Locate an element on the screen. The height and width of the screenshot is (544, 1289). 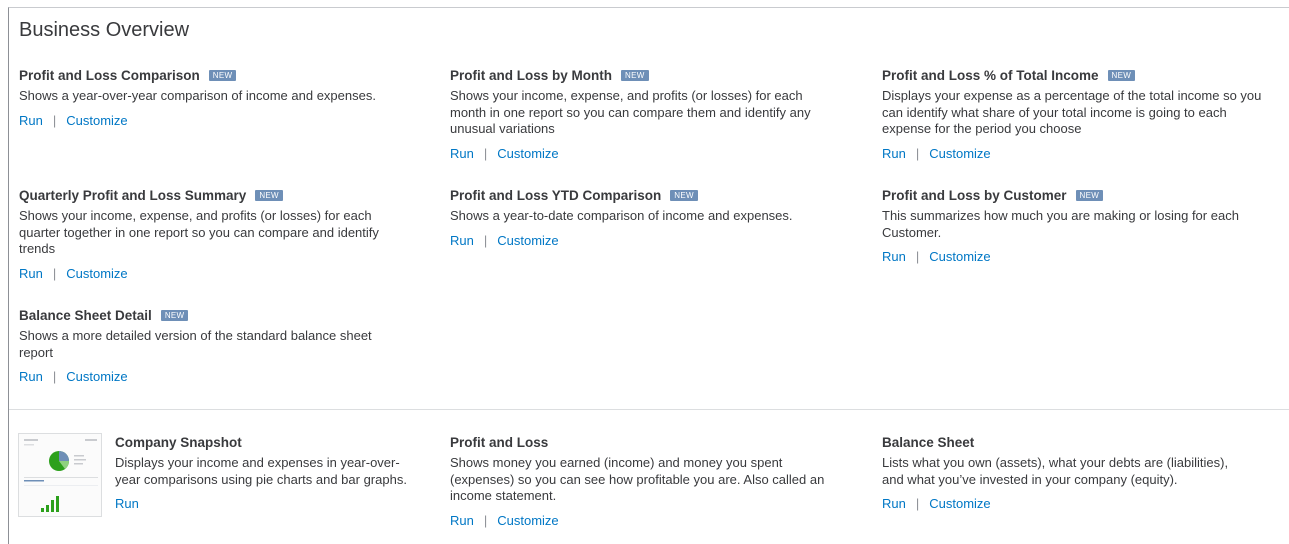
report-title: Balance Sheet is located at coordinates (928, 442).